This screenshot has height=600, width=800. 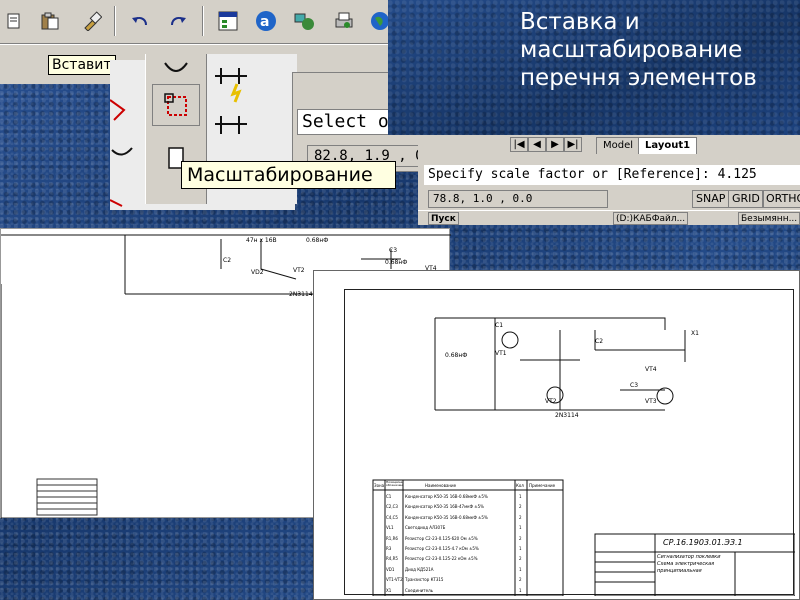 What do you see at coordinates (441, 559) in the screenshot?
I see `bom-name: Резистор С2-23-0.125-22 кОм ±5%` at bounding box center [441, 559].